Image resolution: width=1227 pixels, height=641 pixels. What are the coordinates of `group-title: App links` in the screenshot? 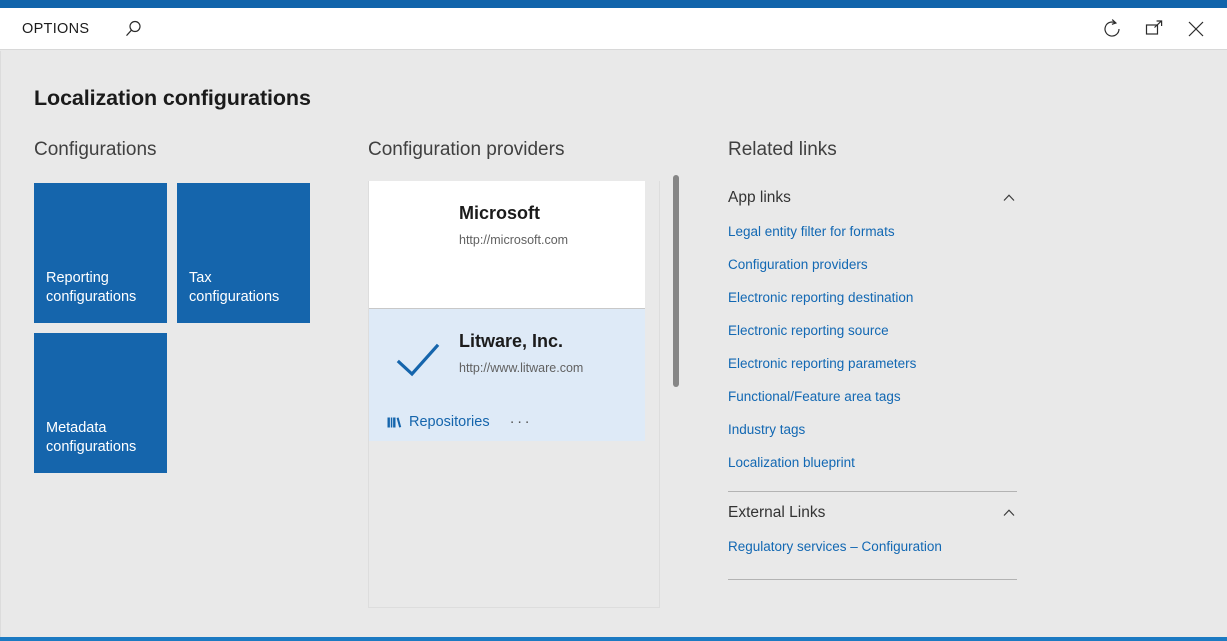 It's located at (759, 197).